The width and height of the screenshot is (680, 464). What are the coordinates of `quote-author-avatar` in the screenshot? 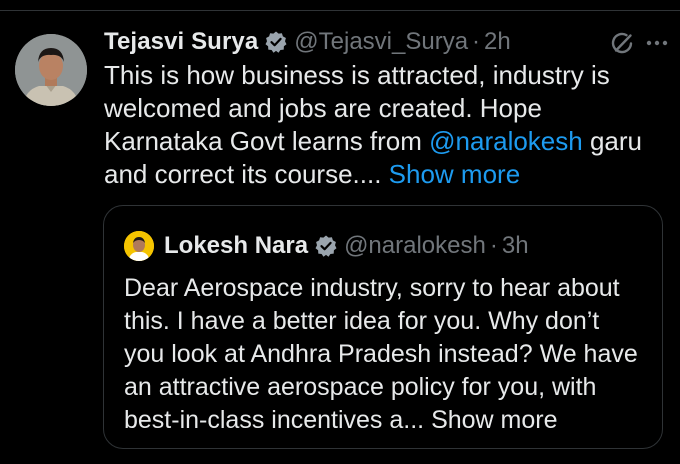 It's located at (139, 246).